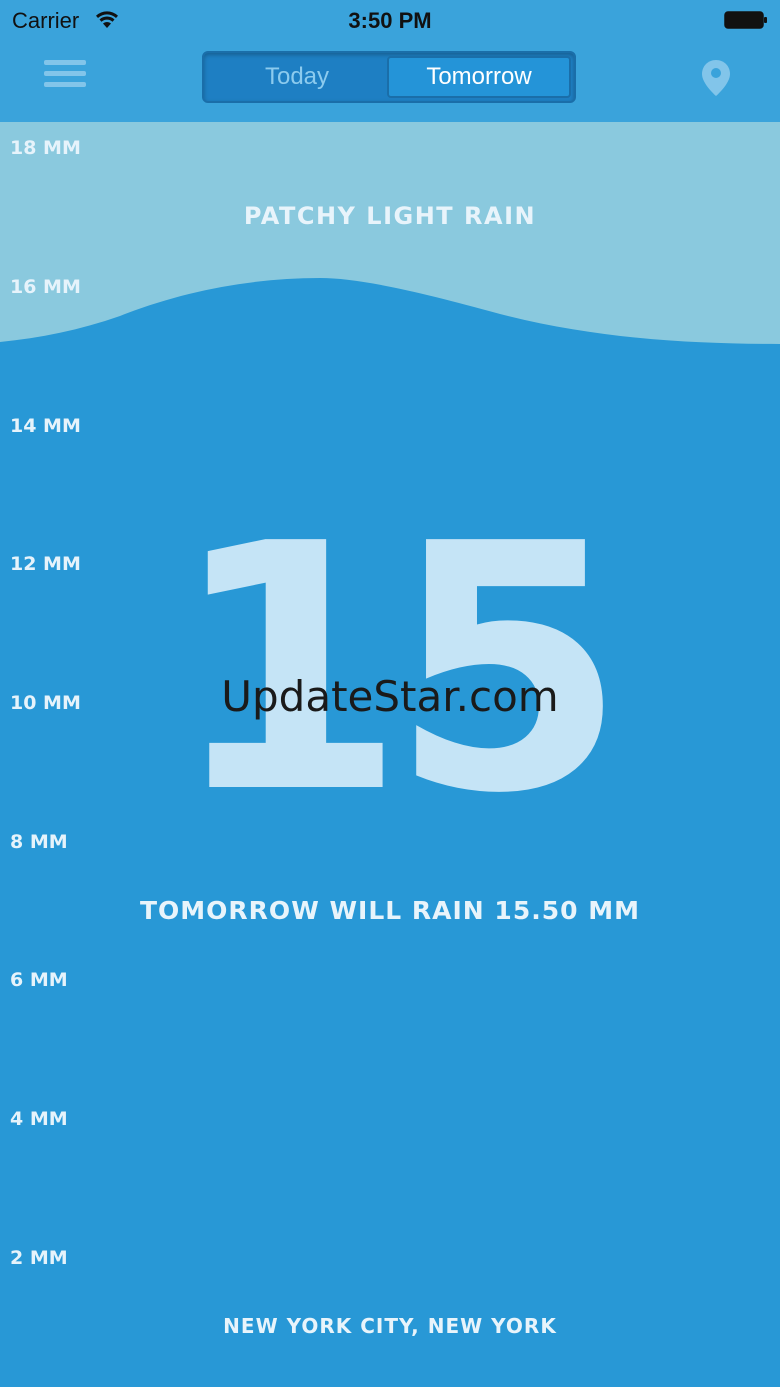 Image resolution: width=780 pixels, height=1387 pixels. What do you see at coordinates (390, 216) in the screenshot?
I see `weather-condition: PATCHY LIGHT RAIN` at bounding box center [390, 216].